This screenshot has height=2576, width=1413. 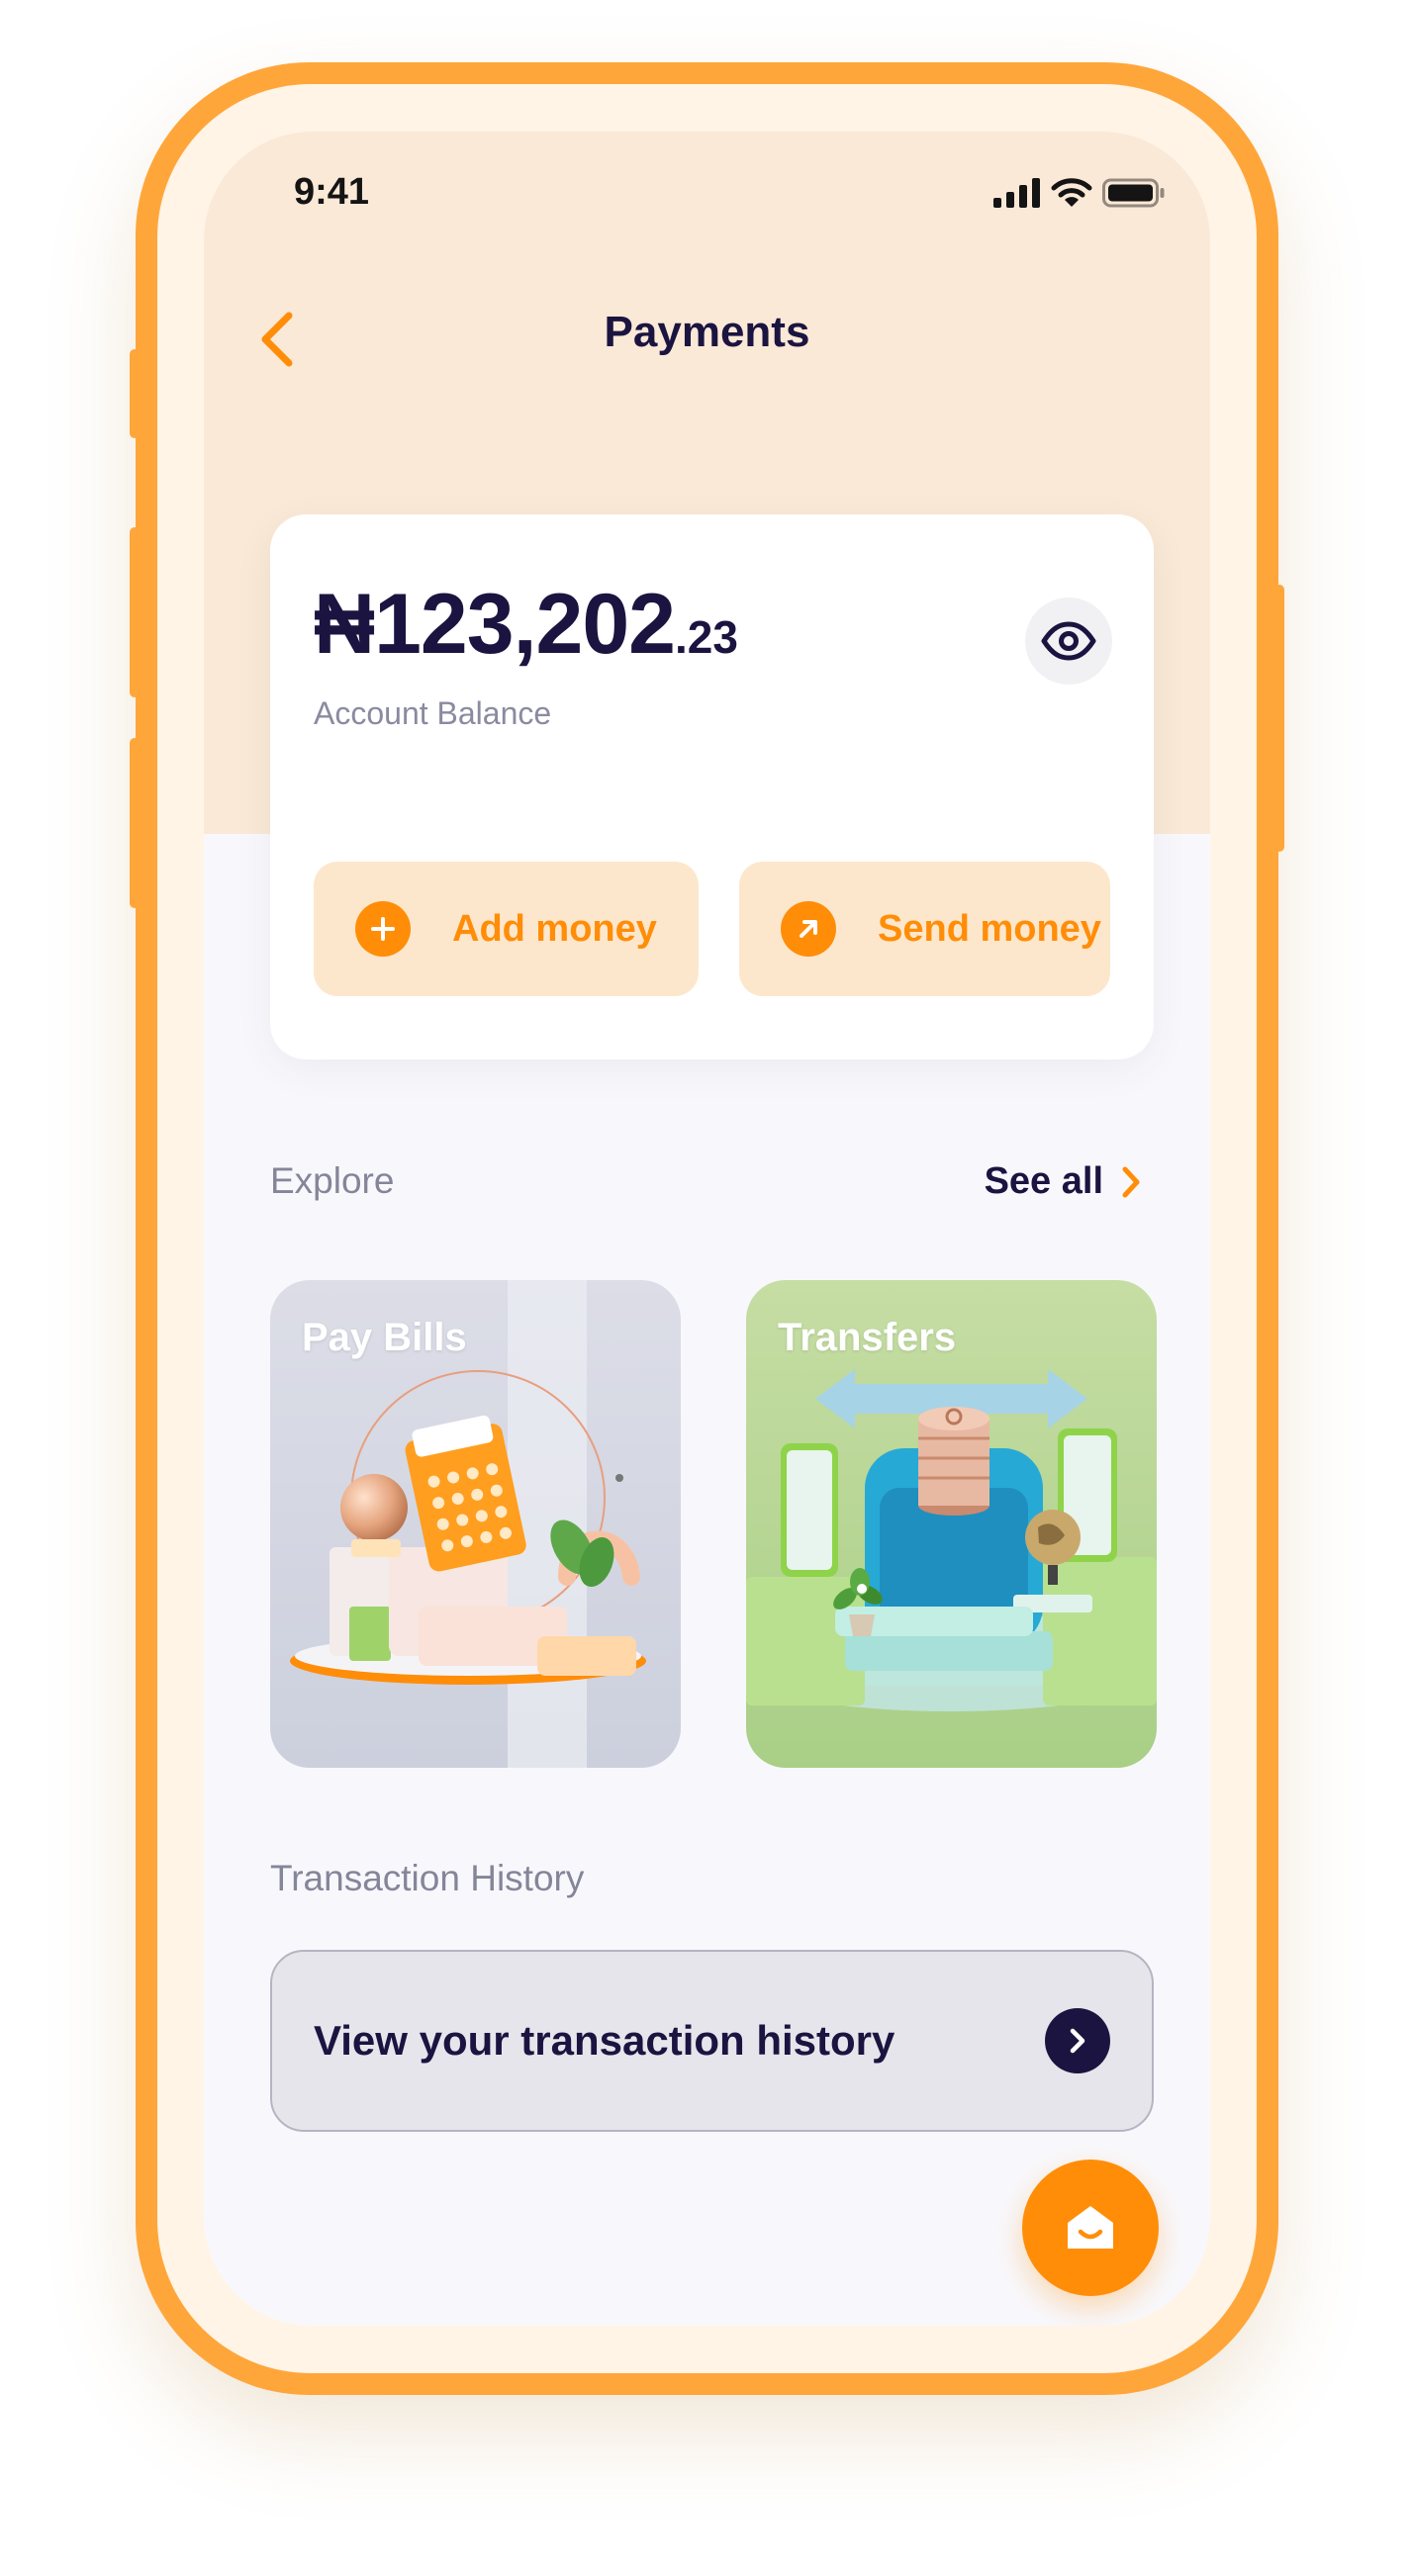 I want to click on send-money-button: Send money, so click(x=924, y=929).